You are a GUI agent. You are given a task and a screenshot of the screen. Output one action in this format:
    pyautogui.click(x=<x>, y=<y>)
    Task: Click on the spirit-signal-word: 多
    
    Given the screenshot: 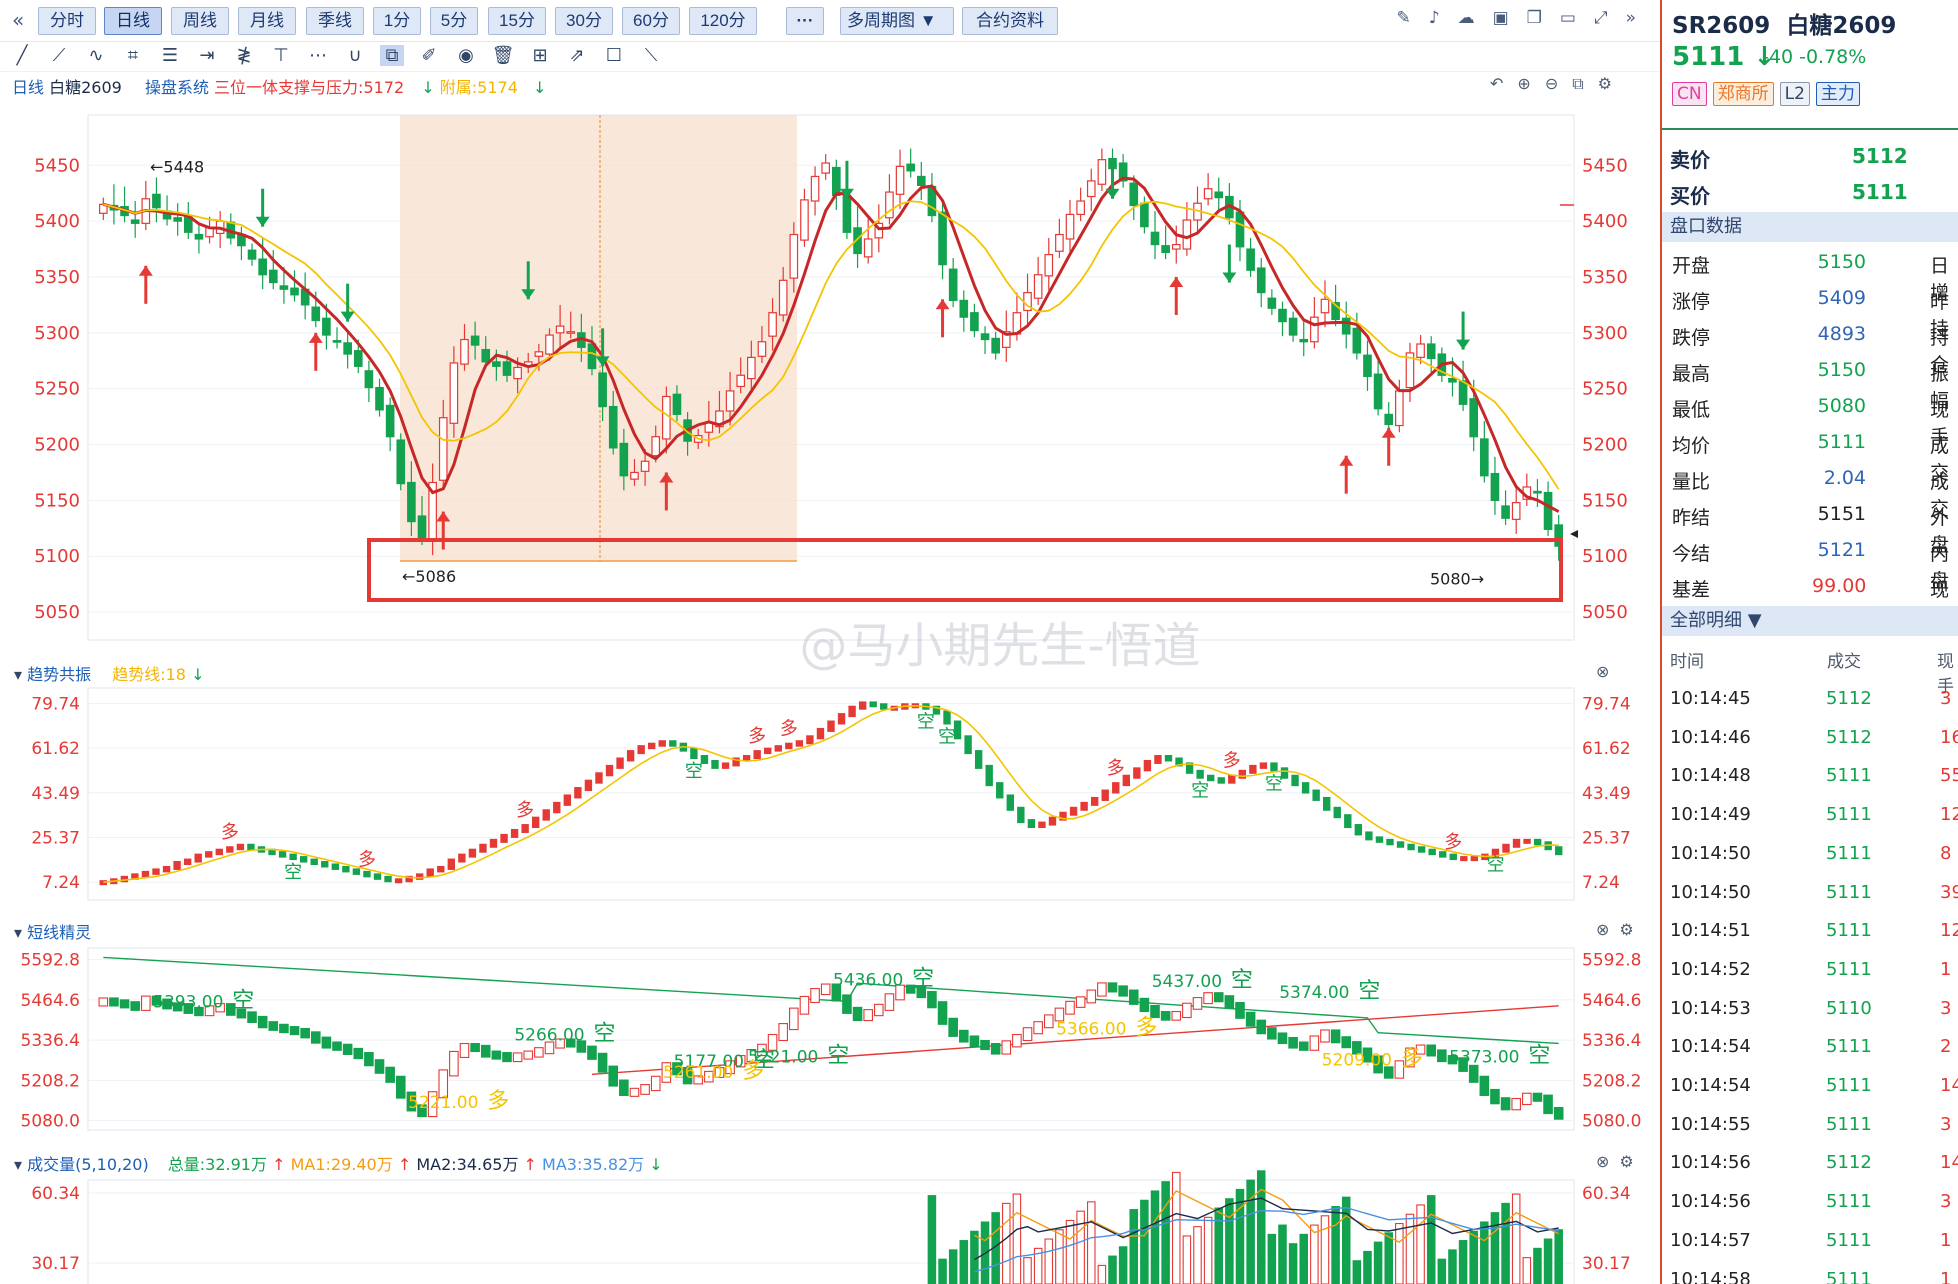 What is the action you would take?
    pyautogui.click(x=1412, y=1059)
    